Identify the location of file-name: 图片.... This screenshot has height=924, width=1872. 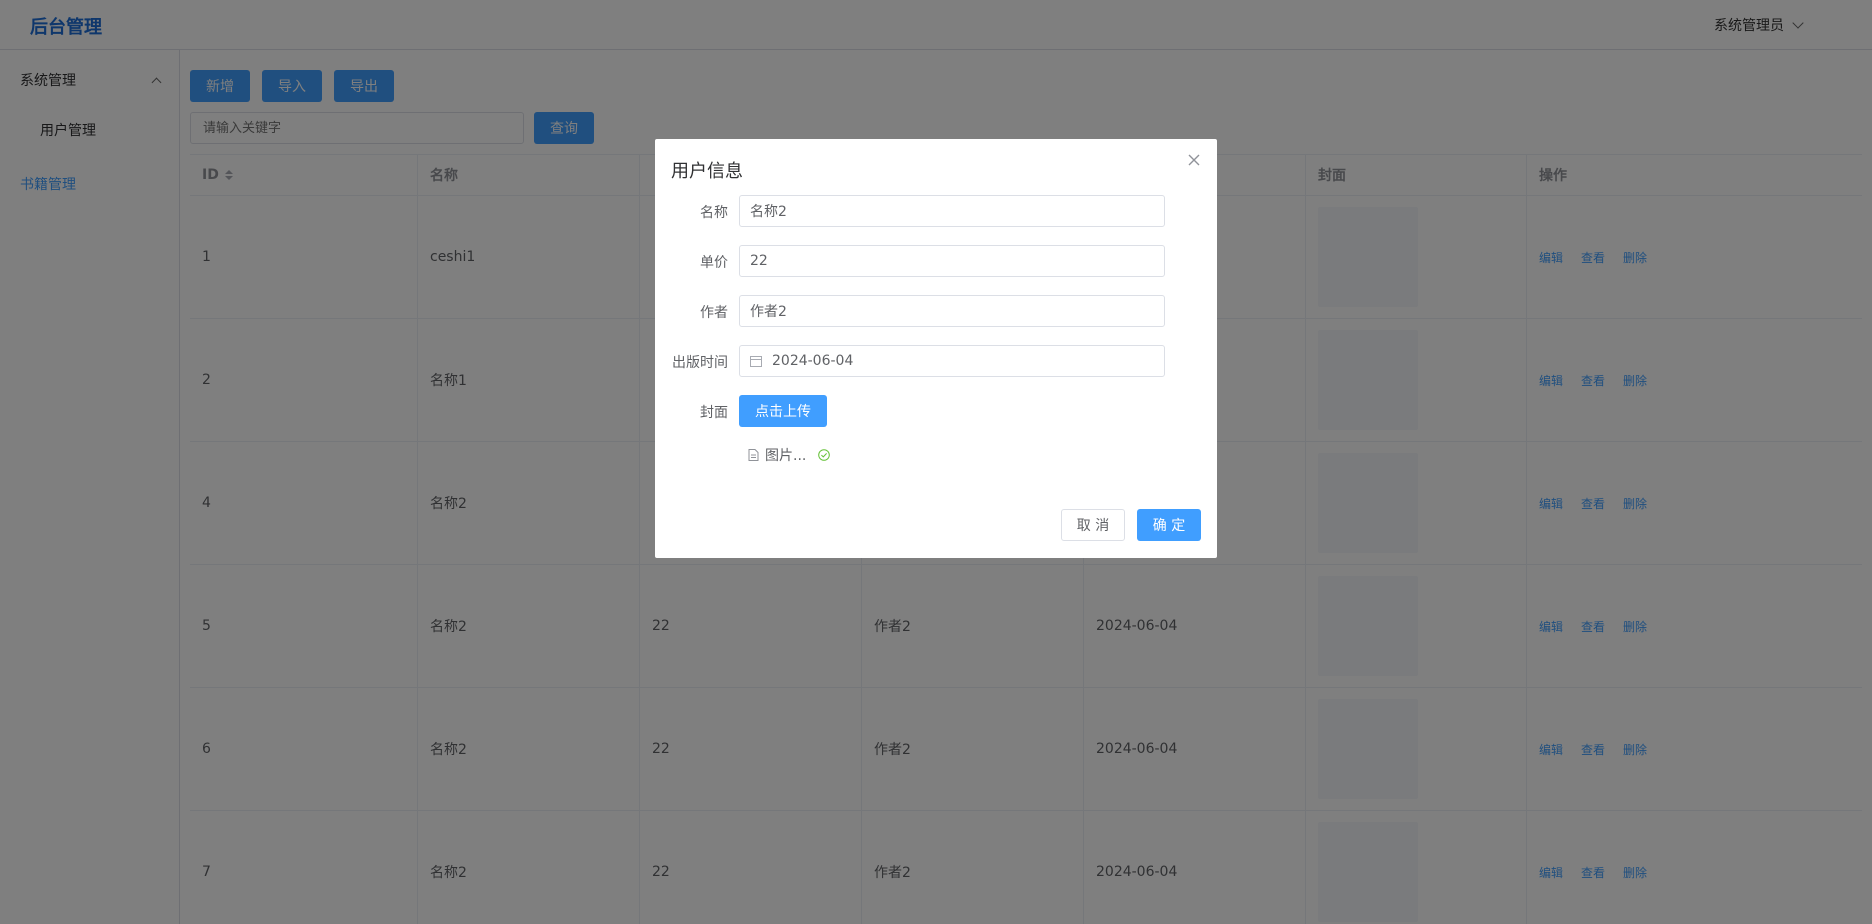
(786, 456).